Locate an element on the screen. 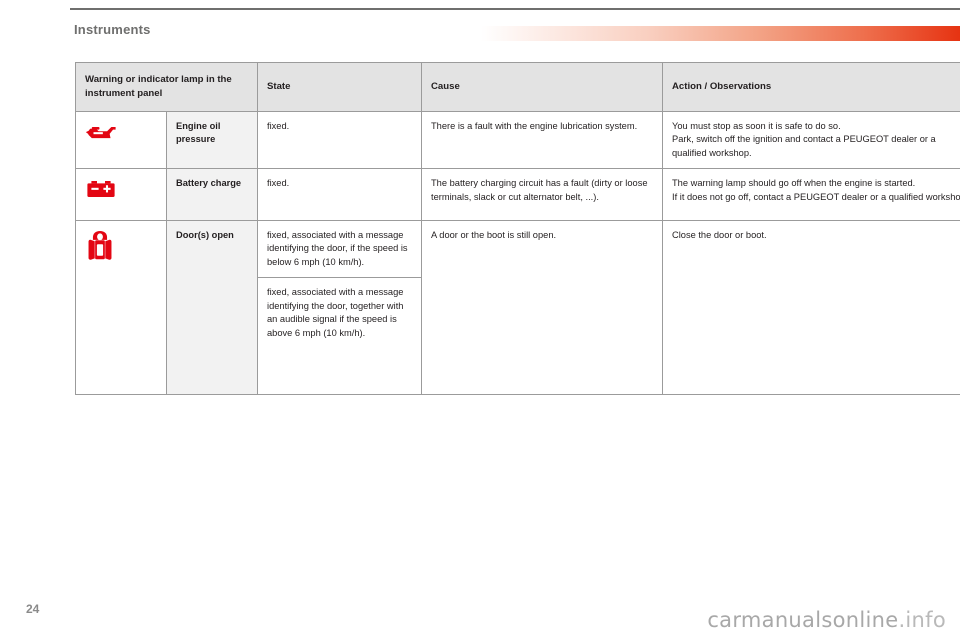 This screenshot has width=960, height=640. column-header-action: Action / Observations is located at coordinates (811, 87).